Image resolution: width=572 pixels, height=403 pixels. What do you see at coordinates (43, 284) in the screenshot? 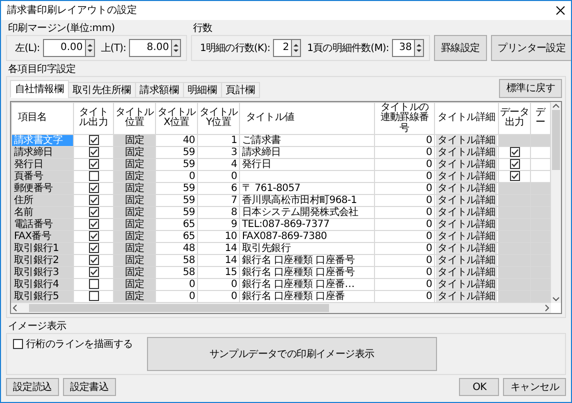
I see `table-cell: 取引銀行4` at bounding box center [43, 284].